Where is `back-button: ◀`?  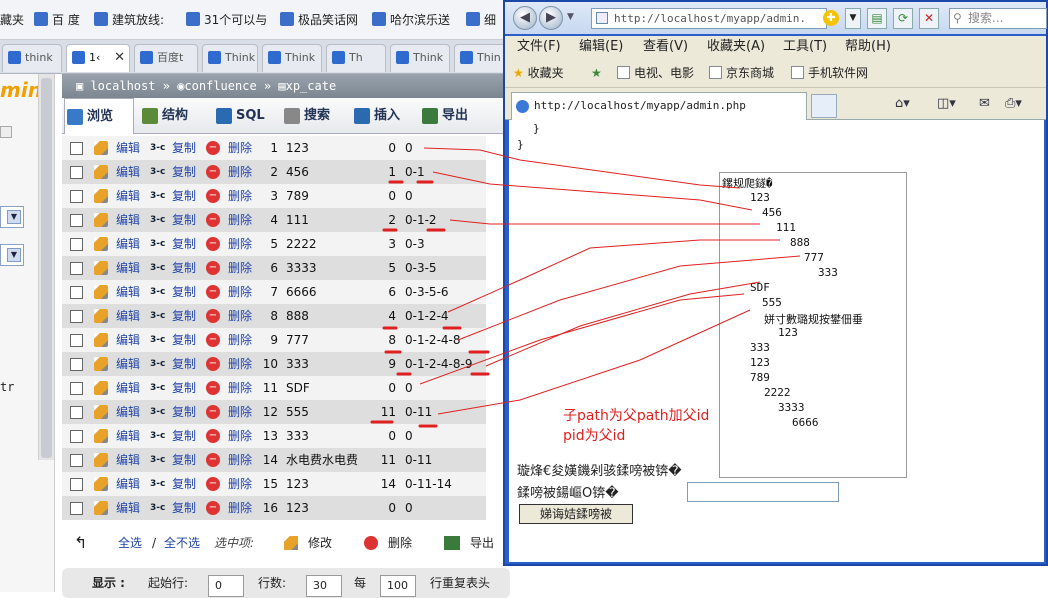 back-button: ◀ is located at coordinates (525, 18).